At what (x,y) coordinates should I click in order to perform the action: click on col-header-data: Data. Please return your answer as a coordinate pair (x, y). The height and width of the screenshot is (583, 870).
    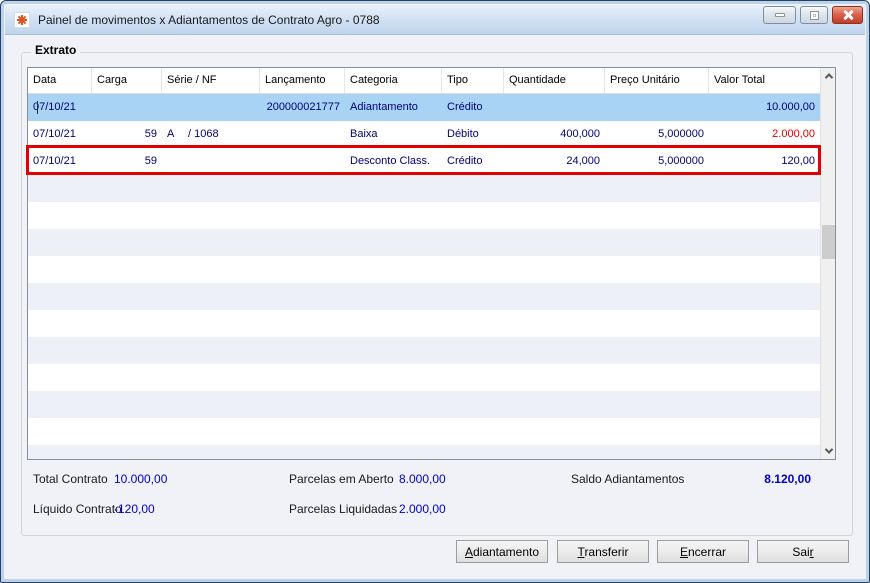
    Looking at the image, I should click on (60, 80).